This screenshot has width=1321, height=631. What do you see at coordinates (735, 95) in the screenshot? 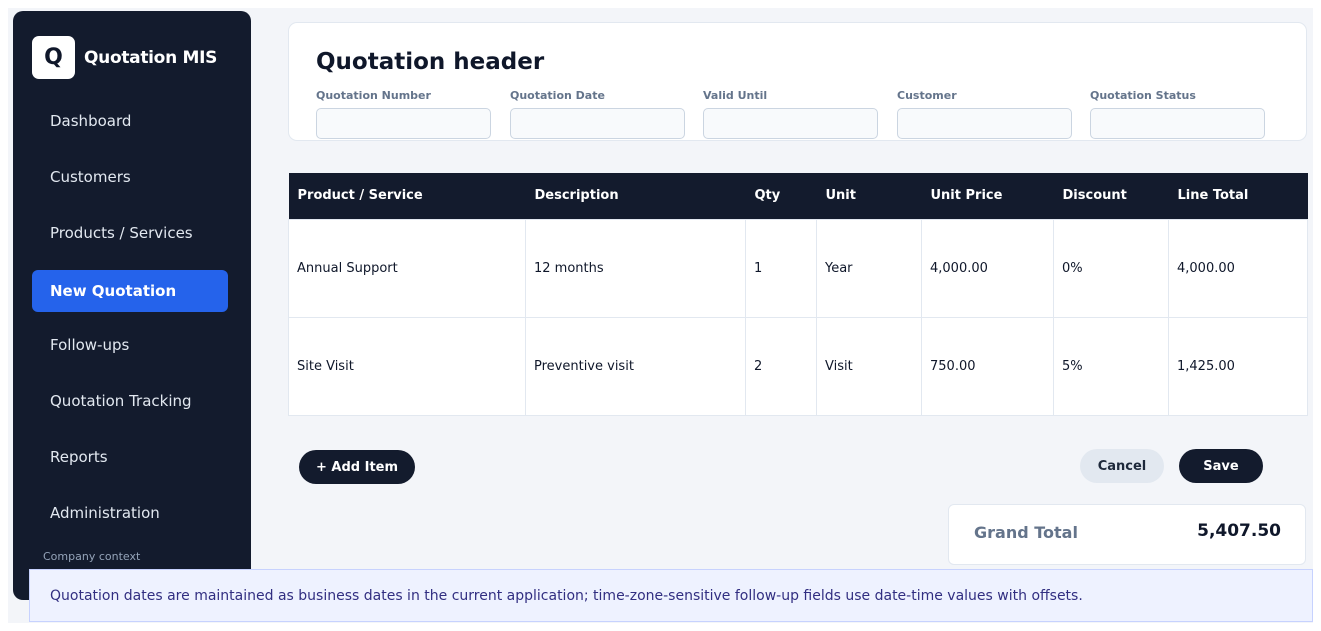
I see `field-label: Valid Until` at bounding box center [735, 95].